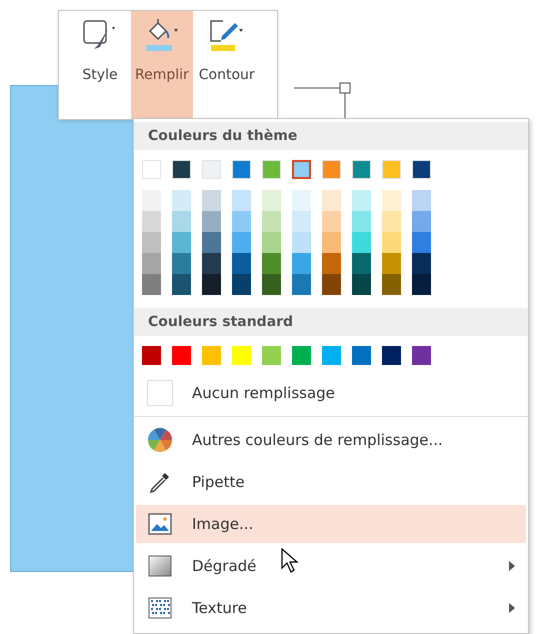 The height and width of the screenshot is (634, 541). Describe the element at coordinates (331, 136) in the screenshot. I see `section-header: Couleurs du thème` at that location.